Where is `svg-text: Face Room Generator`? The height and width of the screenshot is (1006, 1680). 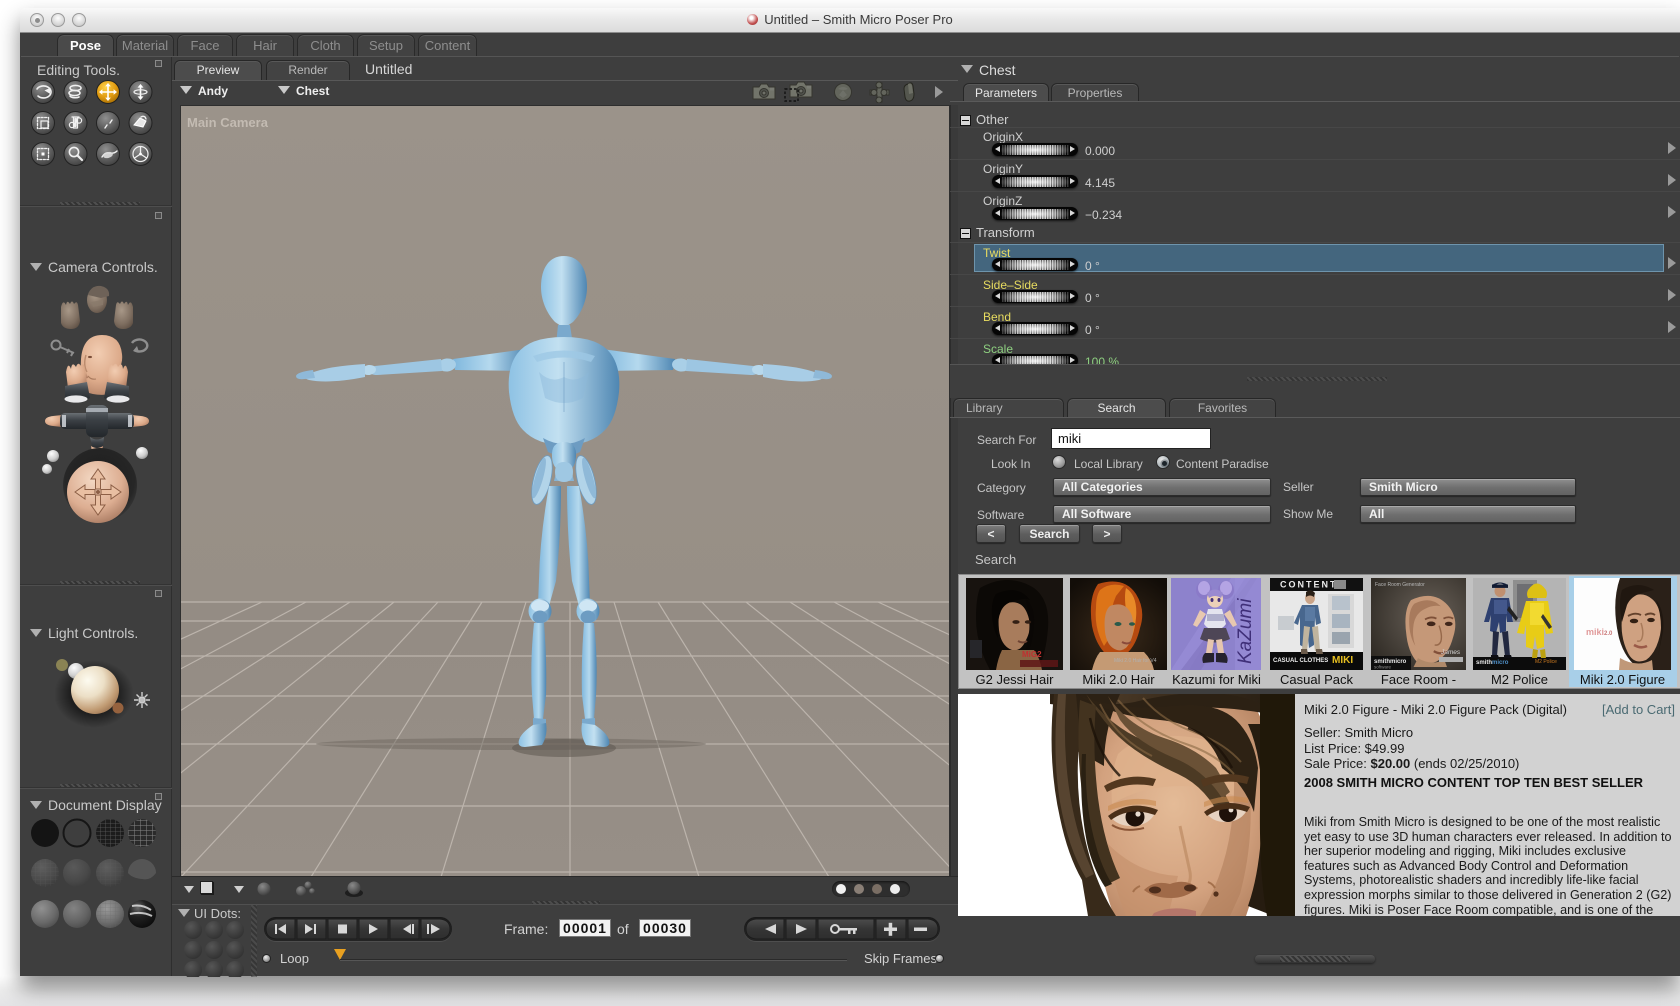
svg-text: Face Room Generator is located at coordinates (1400, 585).